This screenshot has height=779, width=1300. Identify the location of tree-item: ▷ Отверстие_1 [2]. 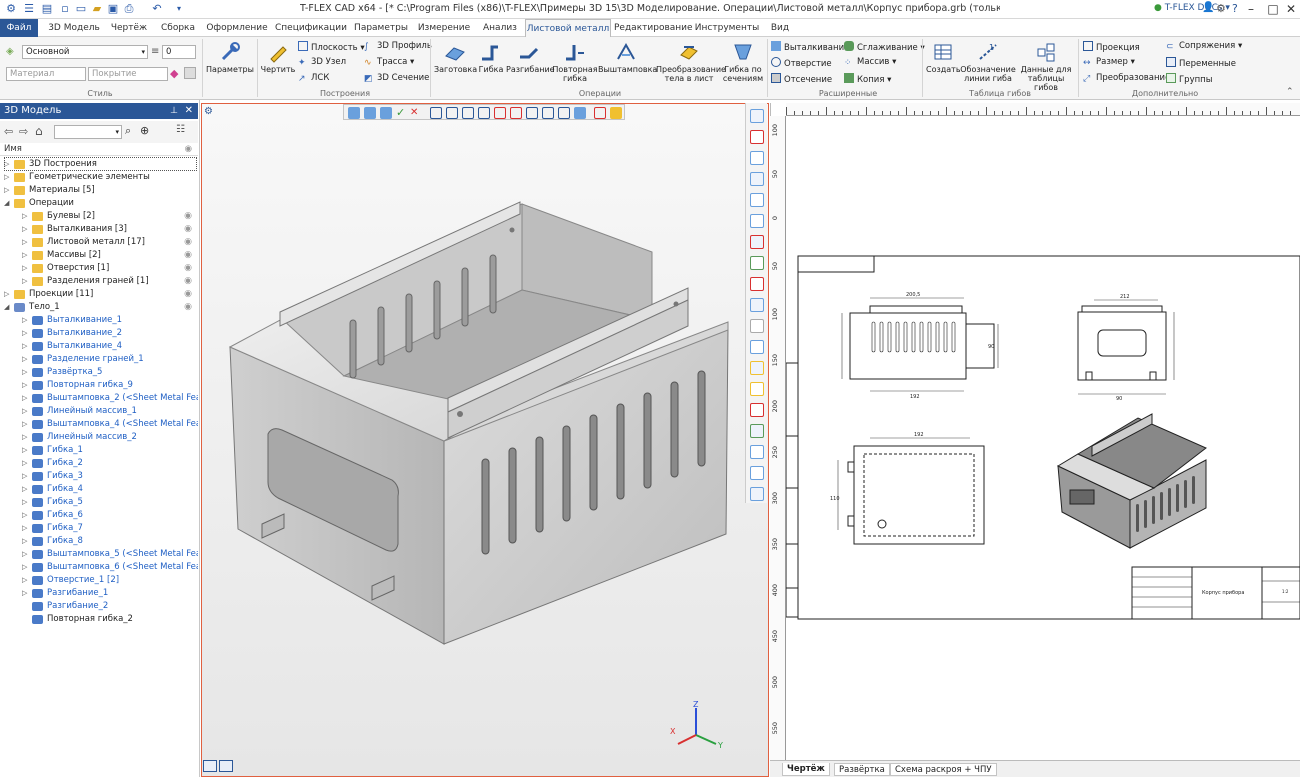
(99, 580).